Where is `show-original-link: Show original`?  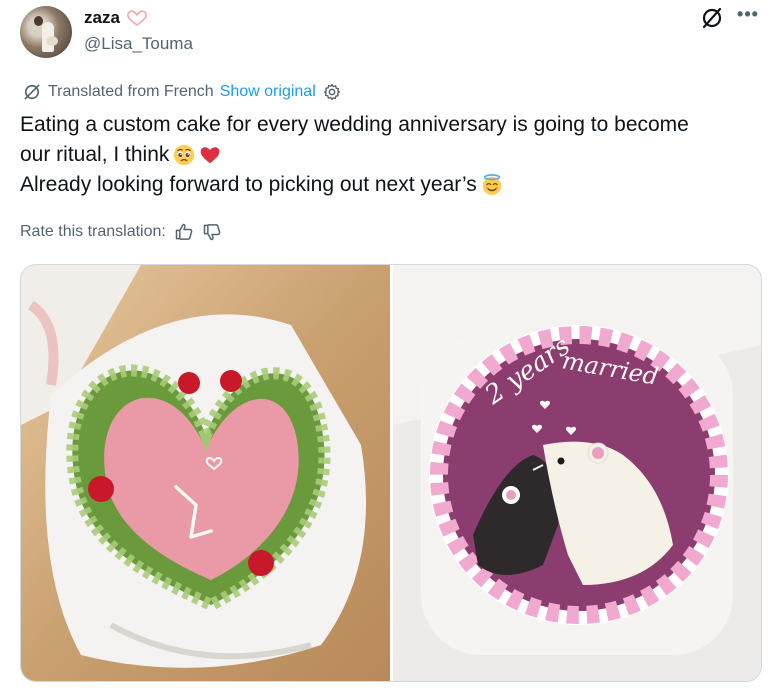 show-original-link: Show original is located at coordinates (268, 92).